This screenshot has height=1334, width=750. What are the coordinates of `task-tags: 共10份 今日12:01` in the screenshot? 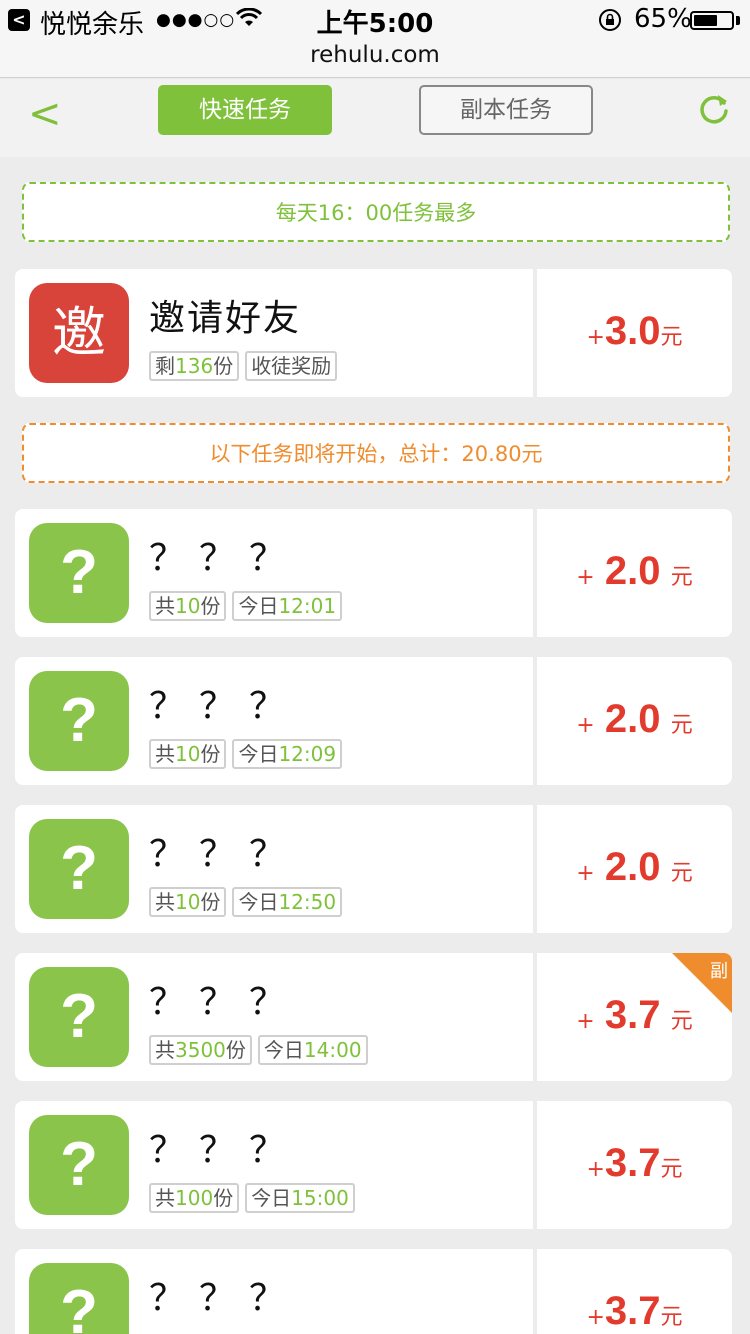 It's located at (248, 607).